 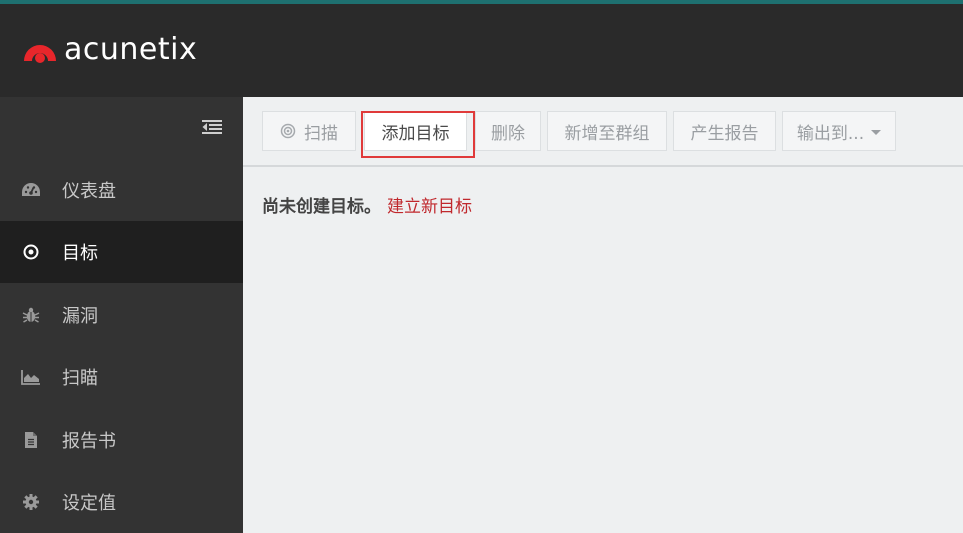 What do you see at coordinates (31, 252) in the screenshot?
I see `target-icon` at bounding box center [31, 252].